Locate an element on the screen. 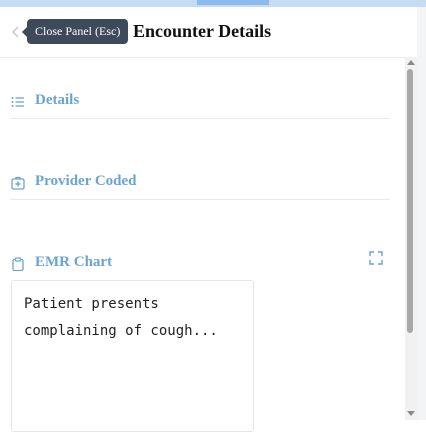  section-details-label: Details is located at coordinates (57, 100).